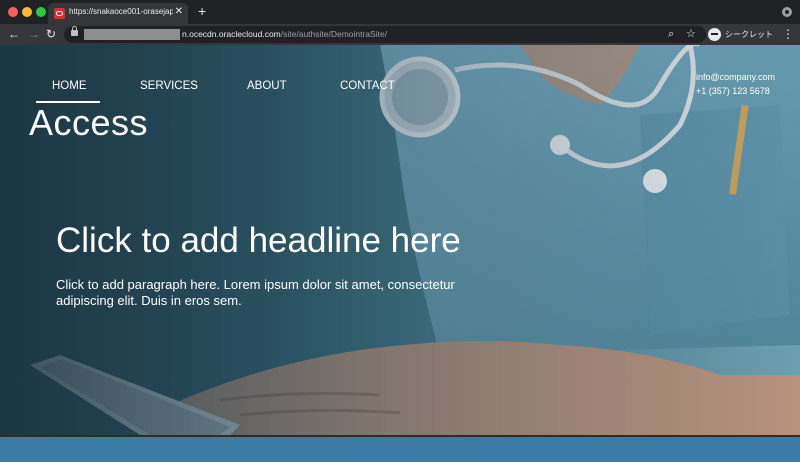 This screenshot has width=800, height=462. Describe the element at coordinates (787, 12) in the screenshot. I see `tab-search-icon` at that location.